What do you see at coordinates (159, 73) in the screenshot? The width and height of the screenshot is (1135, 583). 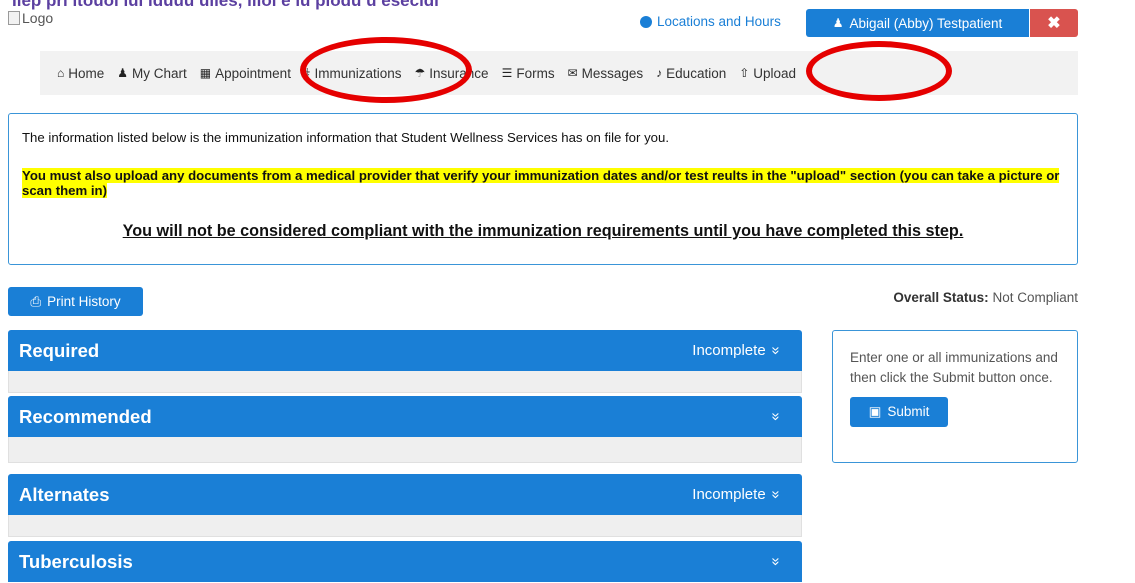 I see `nav-label: My Chart` at bounding box center [159, 73].